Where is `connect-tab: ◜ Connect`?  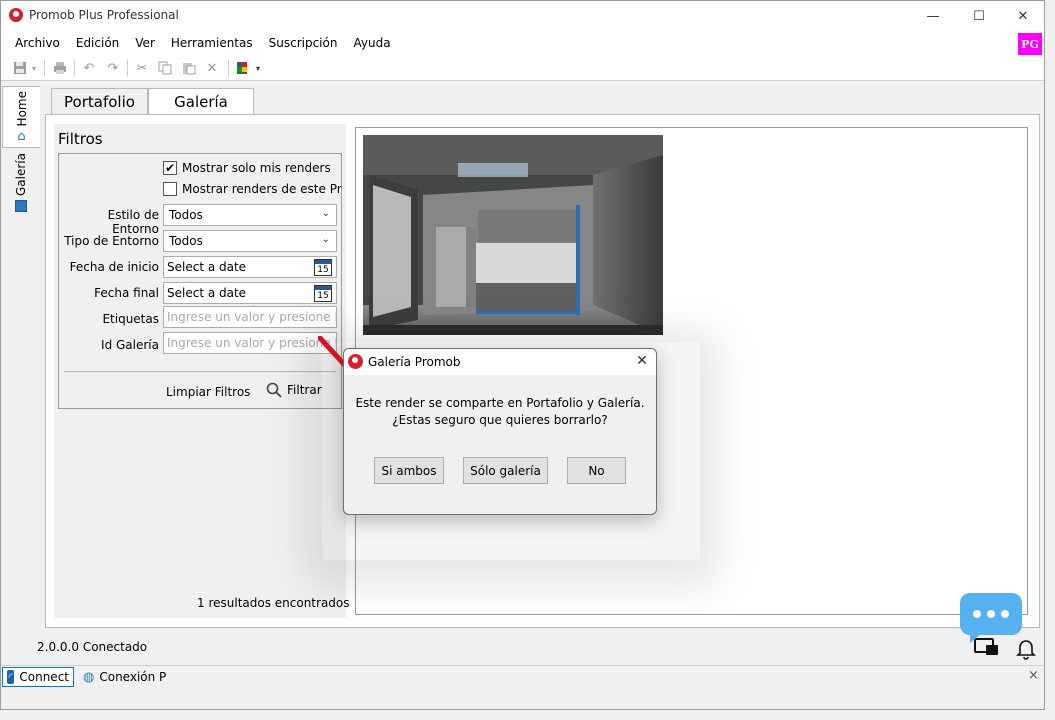 connect-tab: ◜ Connect is located at coordinates (38, 677).